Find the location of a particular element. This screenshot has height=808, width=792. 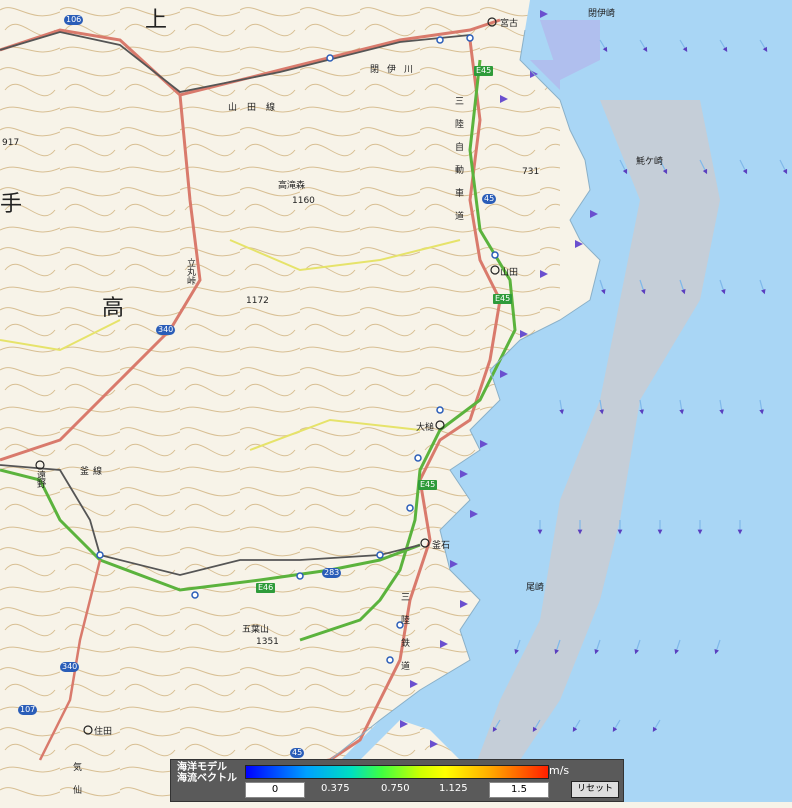

region-label-3: 高 is located at coordinates (113, 308).